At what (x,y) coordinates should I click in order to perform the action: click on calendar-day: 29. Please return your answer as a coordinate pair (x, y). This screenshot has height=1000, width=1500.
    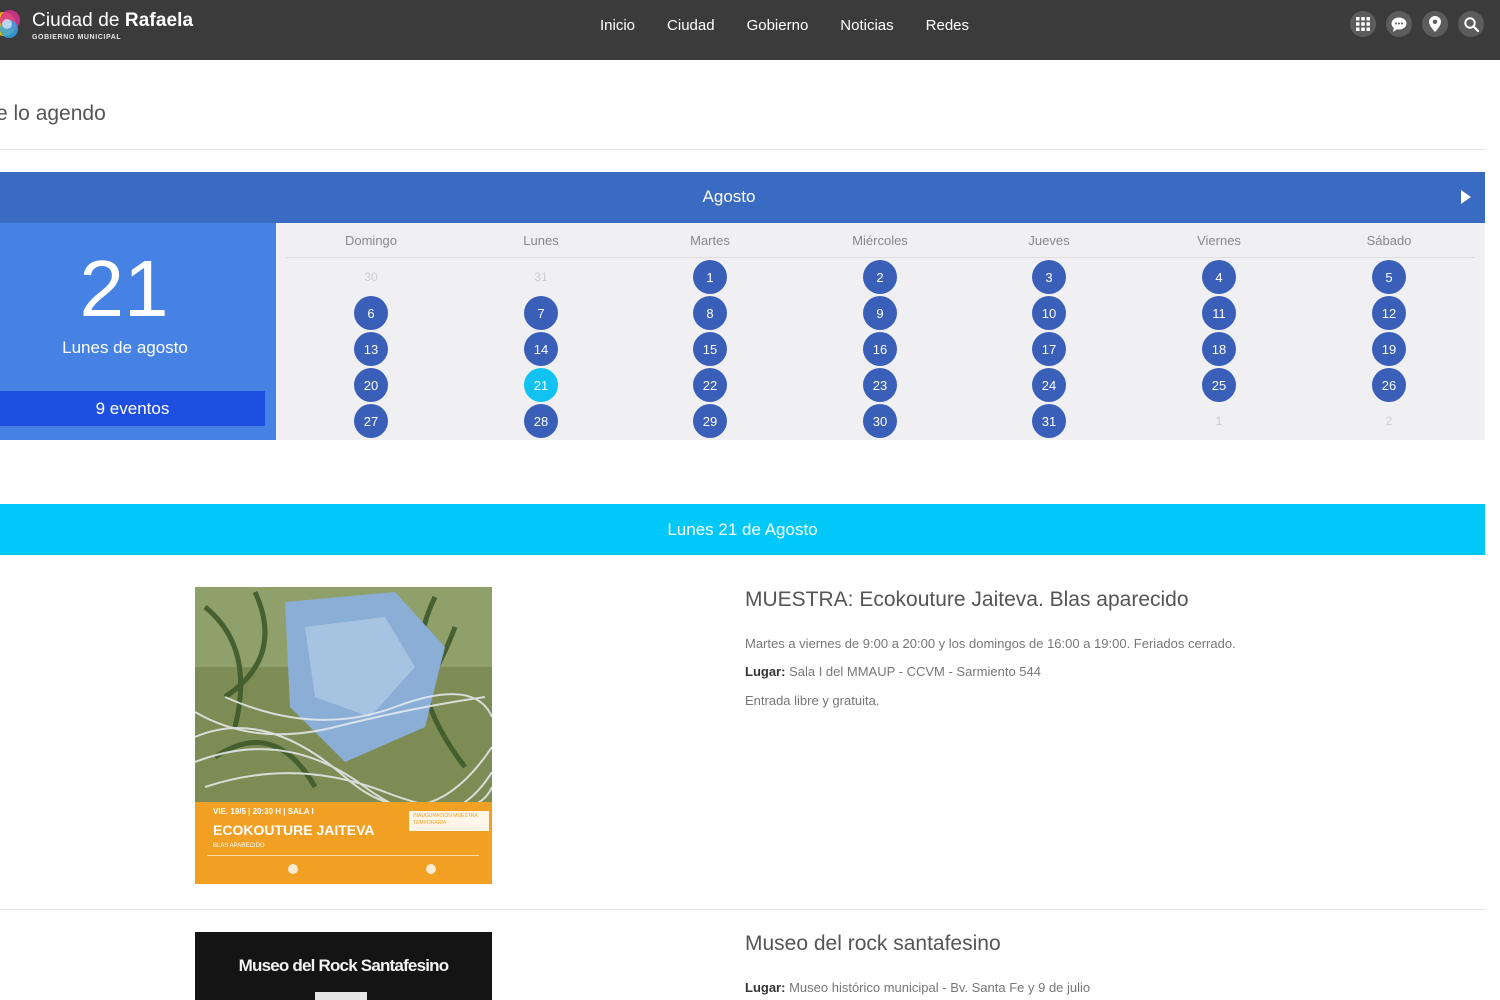
    Looking at the image, I should click on (710, 421).